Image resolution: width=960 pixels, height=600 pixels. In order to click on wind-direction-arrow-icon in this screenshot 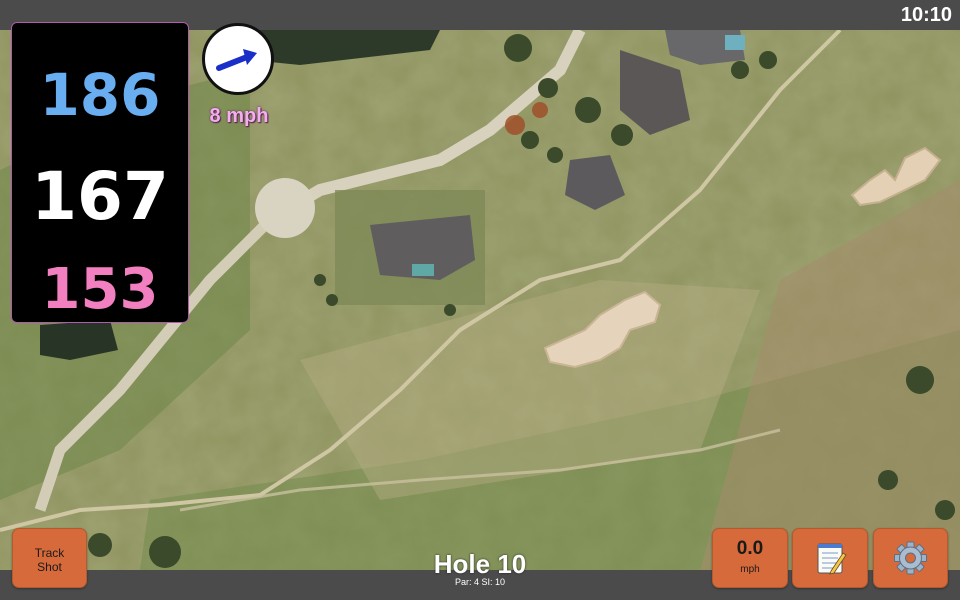, I will do `click(236, 60)`.